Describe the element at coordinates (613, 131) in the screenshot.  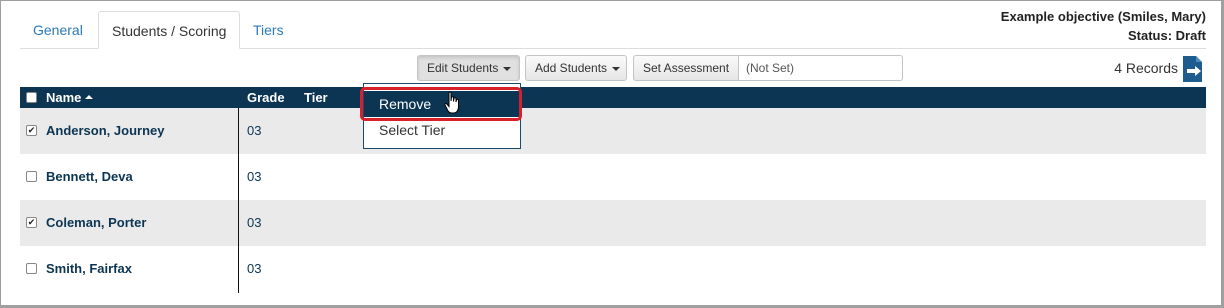
I see `table-row: Anderson, Journey 03` at that location.